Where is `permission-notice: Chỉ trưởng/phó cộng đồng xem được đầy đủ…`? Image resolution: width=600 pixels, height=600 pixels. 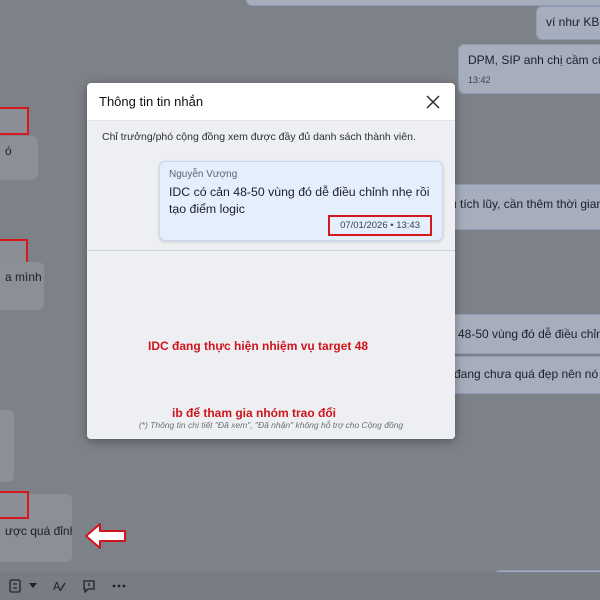 permission-notice: Chỉ trưởng/phó cộng đồng xem được đầy đủ… is located at coordinates (259, 137).